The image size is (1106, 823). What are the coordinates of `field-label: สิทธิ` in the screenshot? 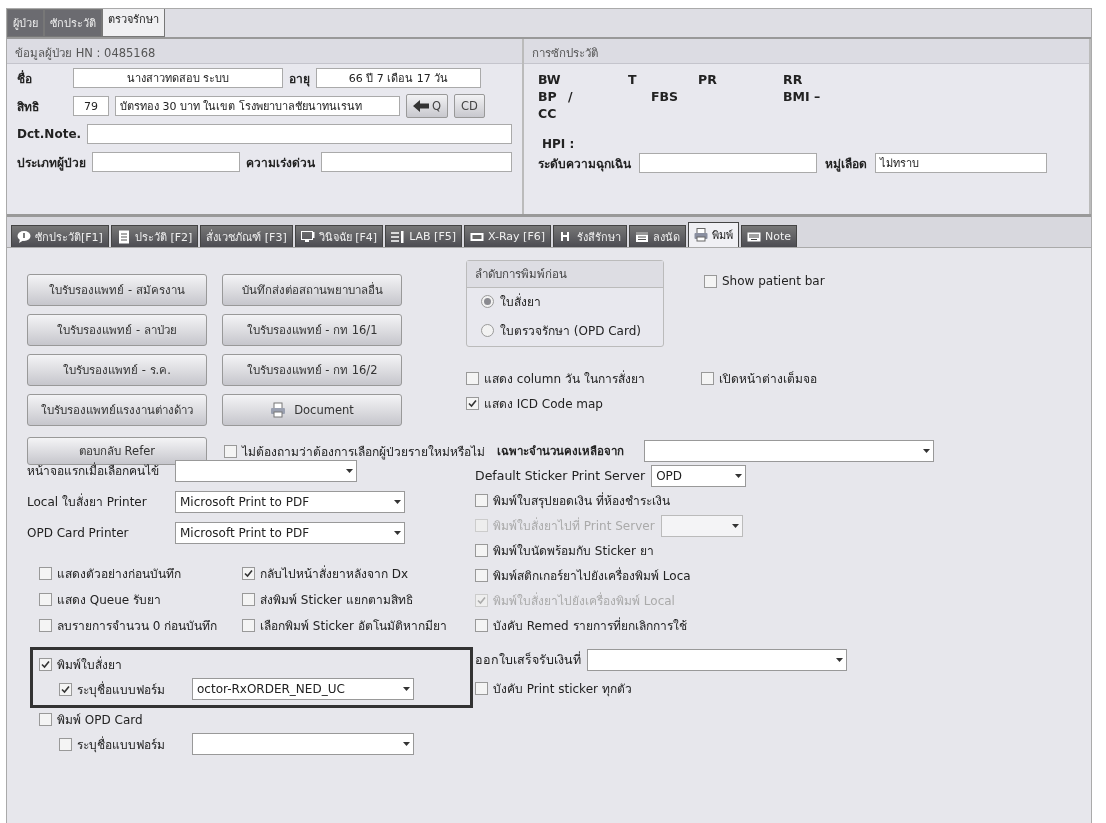 It's located at (28, 107).